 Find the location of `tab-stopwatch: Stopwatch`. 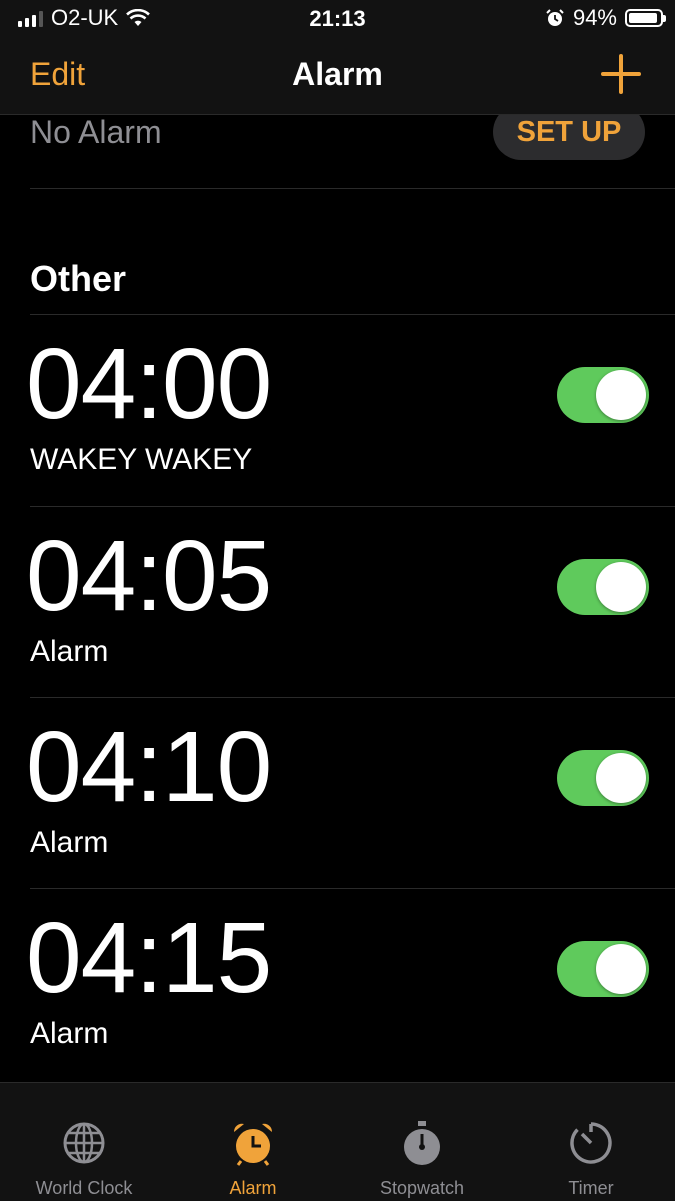

tab-stopwatch: Stopwatch is located at coordinates (422, 1142).